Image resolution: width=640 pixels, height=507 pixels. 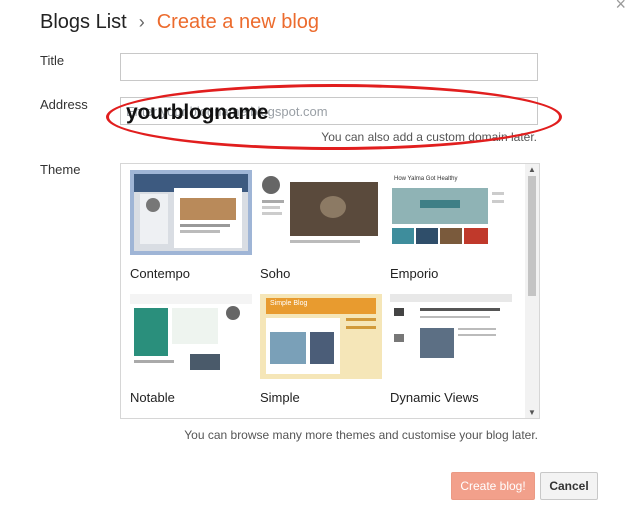 I want to click on notable-thumbnail, so click(x=191, y=336).